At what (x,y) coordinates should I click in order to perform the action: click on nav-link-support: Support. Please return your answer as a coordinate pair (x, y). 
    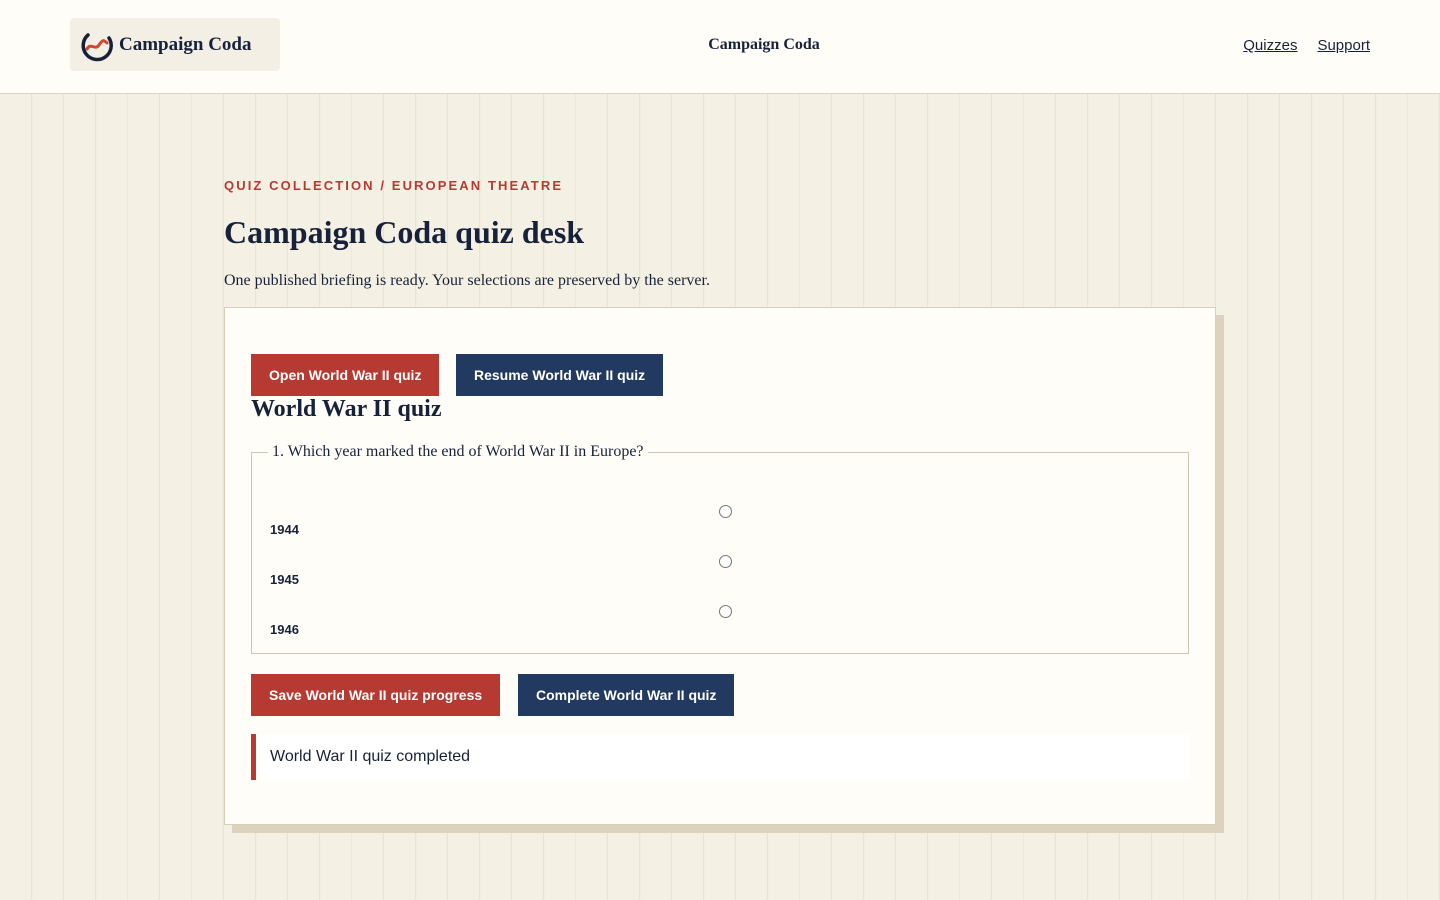
    Looking at the image, I should click on (1343, 45).